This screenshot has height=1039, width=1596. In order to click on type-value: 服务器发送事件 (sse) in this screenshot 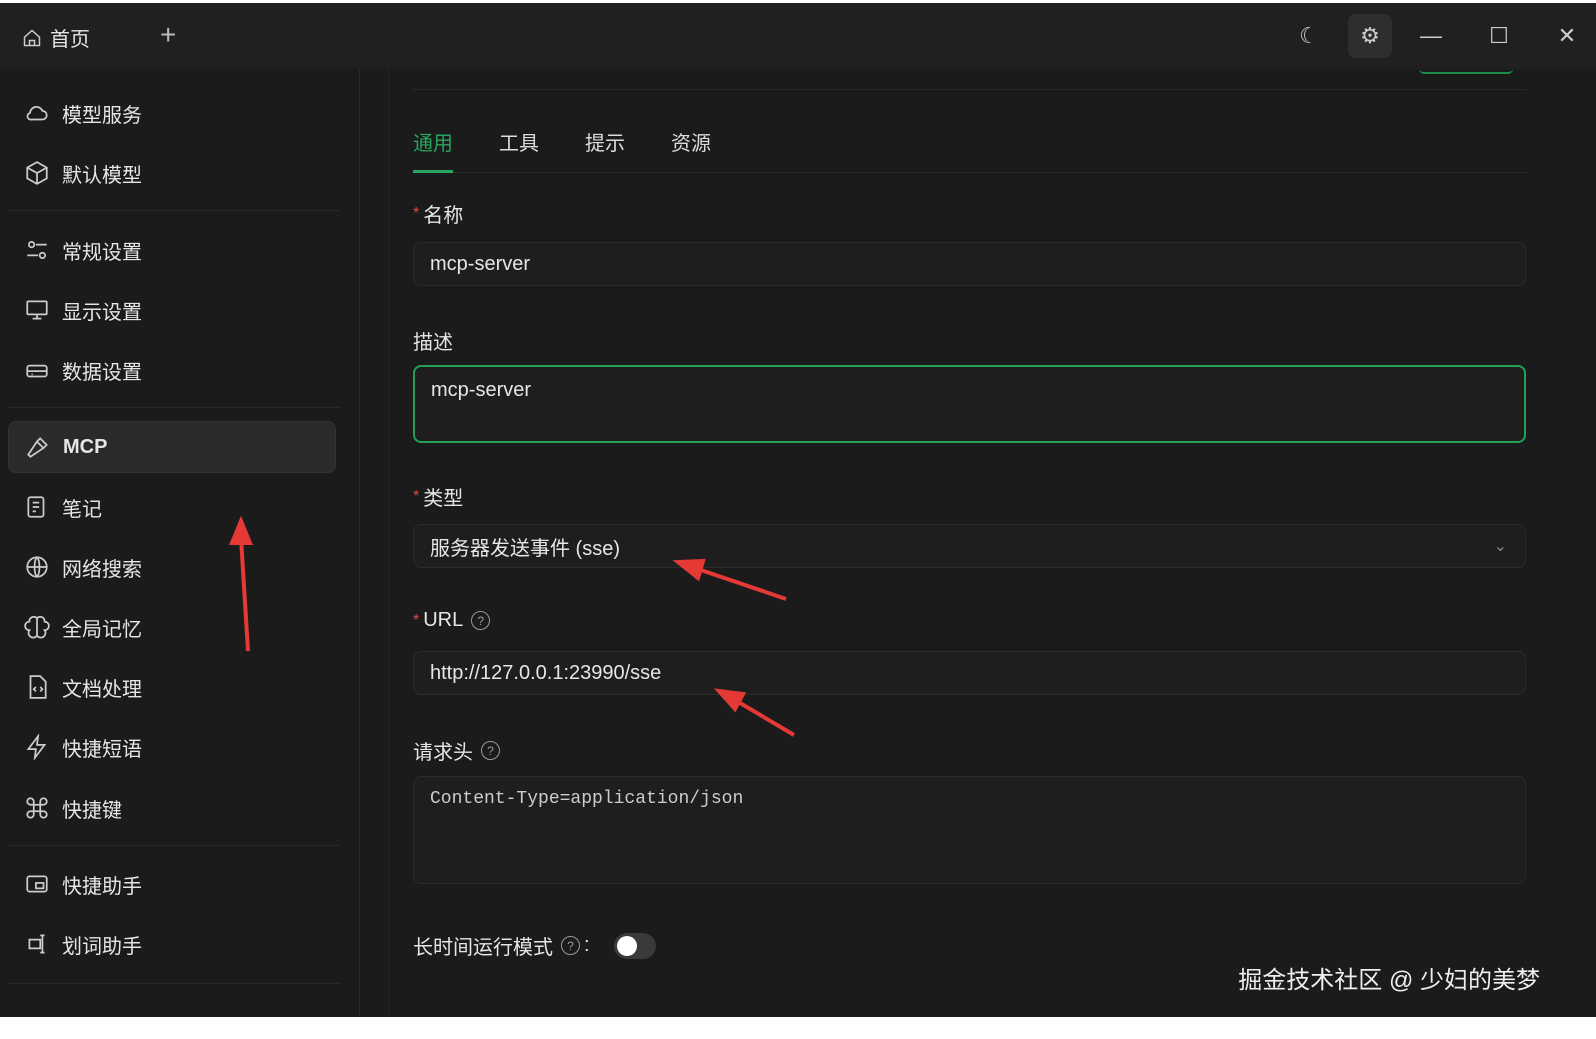, I will do `click(525, 548)`.